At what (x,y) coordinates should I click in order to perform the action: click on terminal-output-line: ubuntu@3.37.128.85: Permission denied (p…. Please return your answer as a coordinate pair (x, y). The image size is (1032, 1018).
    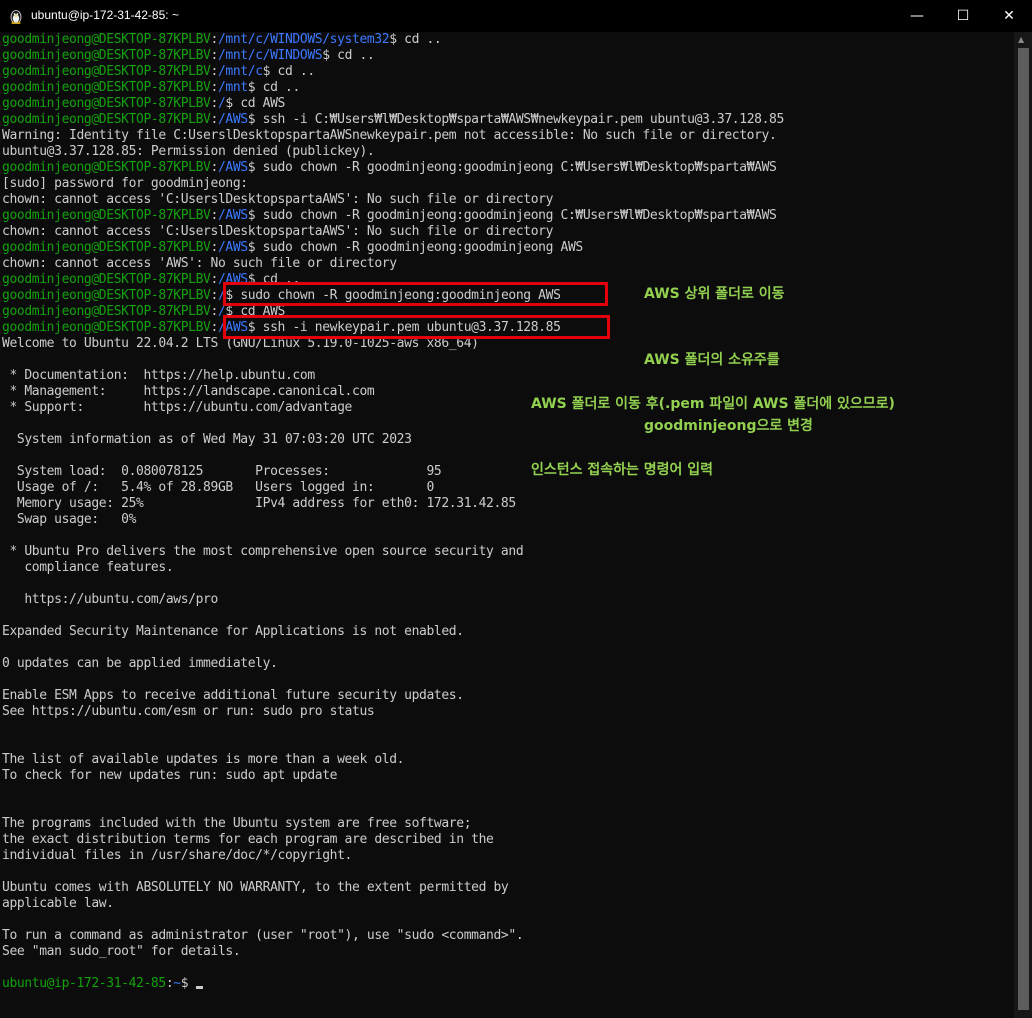
    Looking at the image, I should click on (188, 151).